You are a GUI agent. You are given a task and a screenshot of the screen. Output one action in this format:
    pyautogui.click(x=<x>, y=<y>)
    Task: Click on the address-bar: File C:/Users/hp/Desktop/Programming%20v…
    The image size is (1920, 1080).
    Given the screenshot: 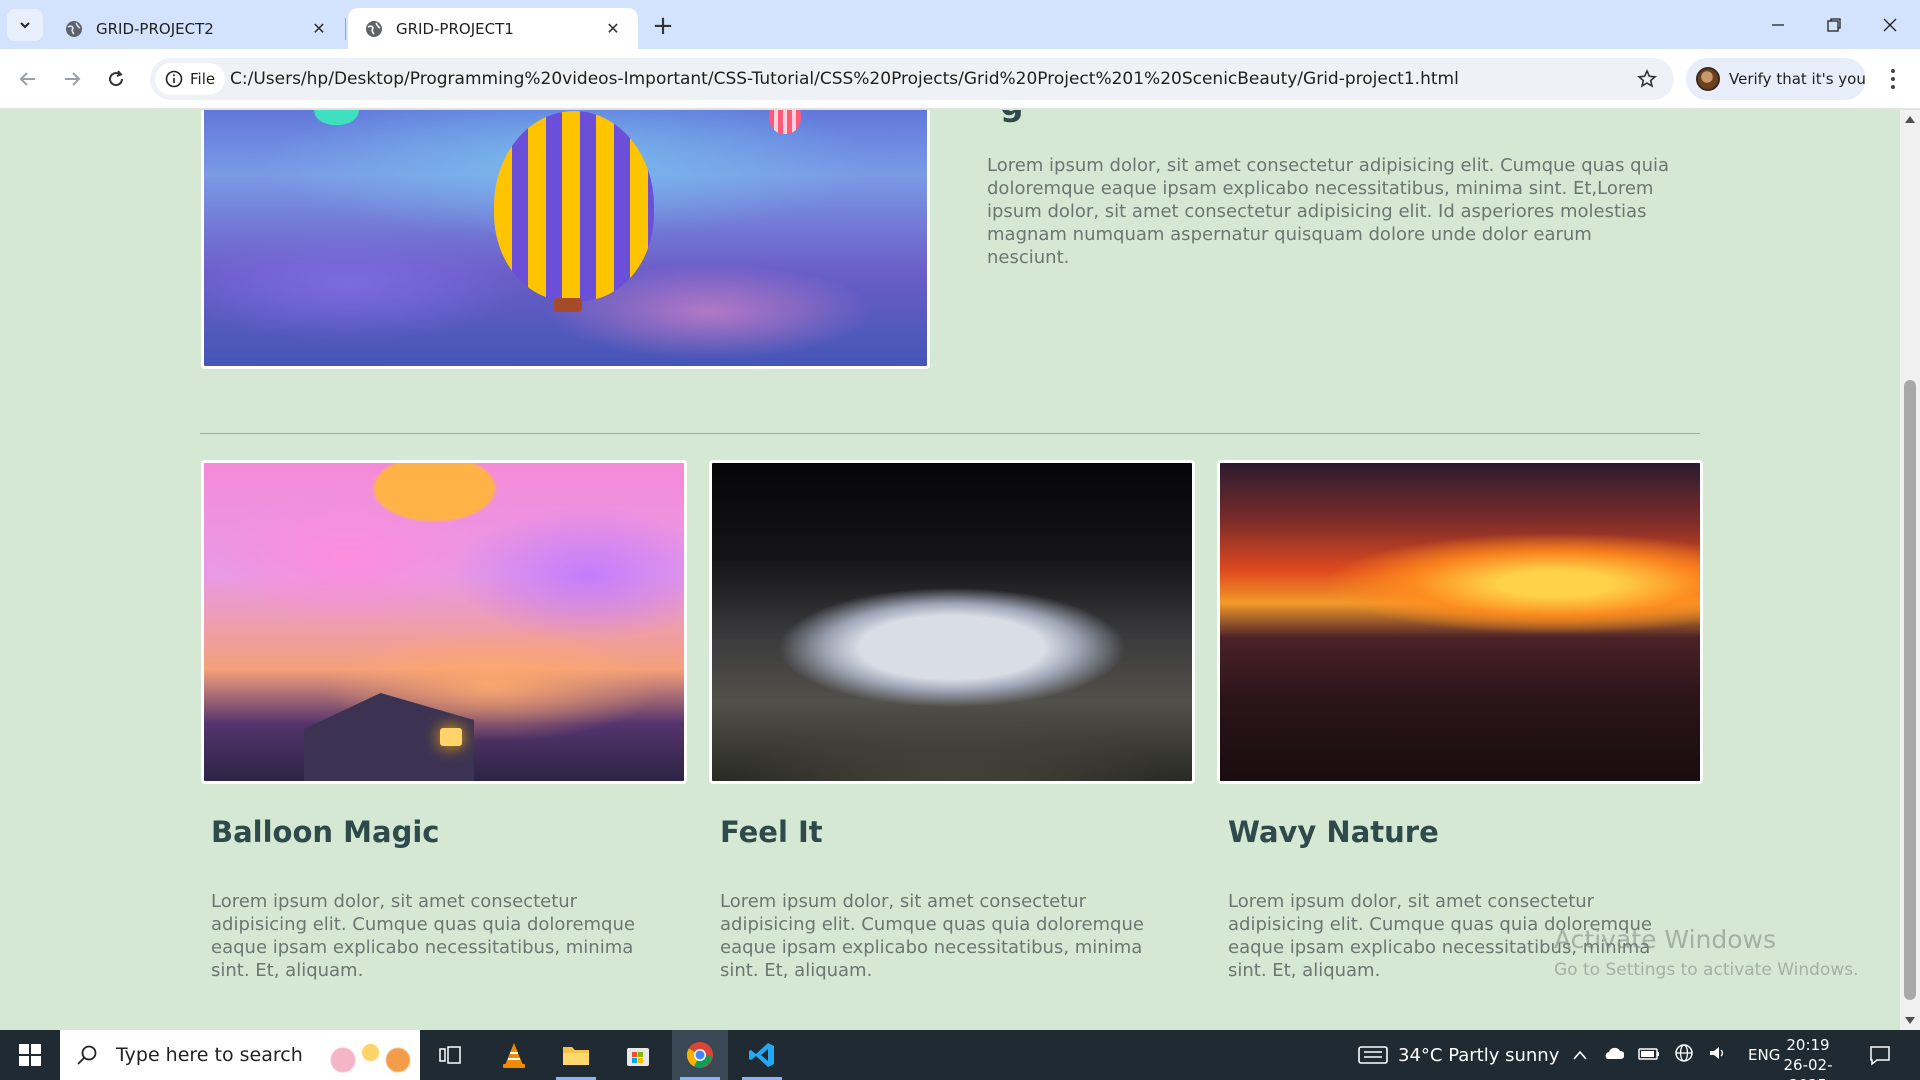 What is the action you would take?
    pyautogui.click(x=912, y=79)
    